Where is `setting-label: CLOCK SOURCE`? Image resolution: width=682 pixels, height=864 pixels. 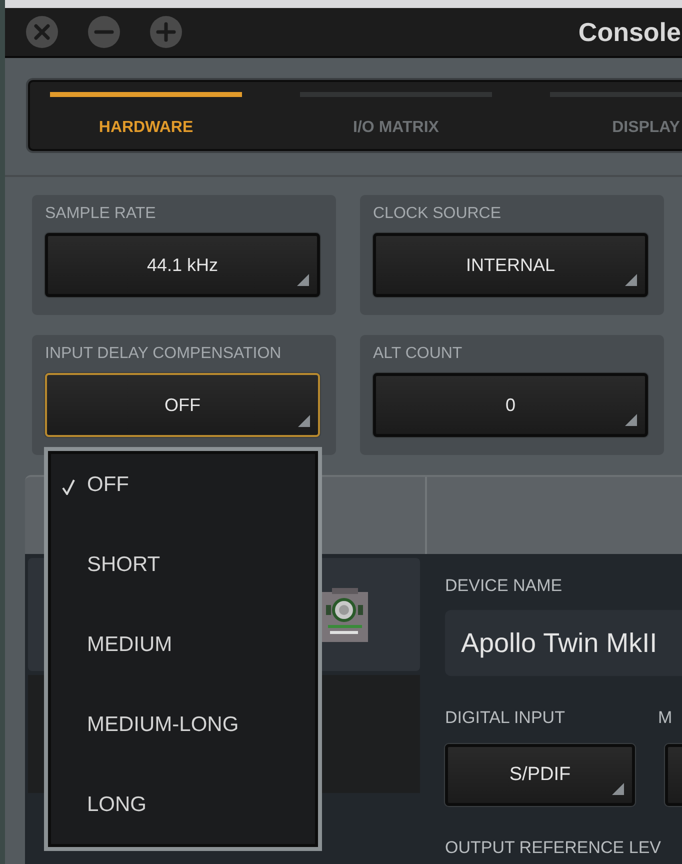
setting-label: CLOCK SOURCE is located at coordinates (437, 214).